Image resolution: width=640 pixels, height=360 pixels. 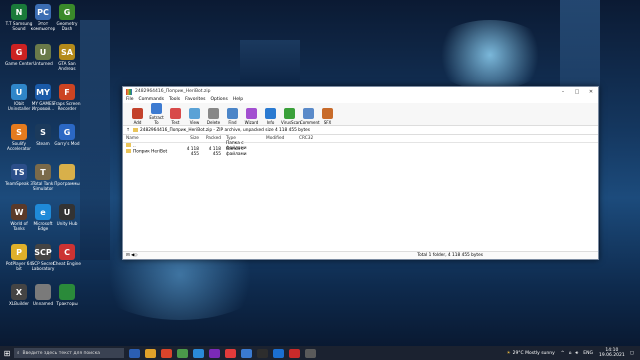 What do you see at coordinates (43, 132) in the screenshot?
I see `app-icon: S` at bounding box center [43, 132].